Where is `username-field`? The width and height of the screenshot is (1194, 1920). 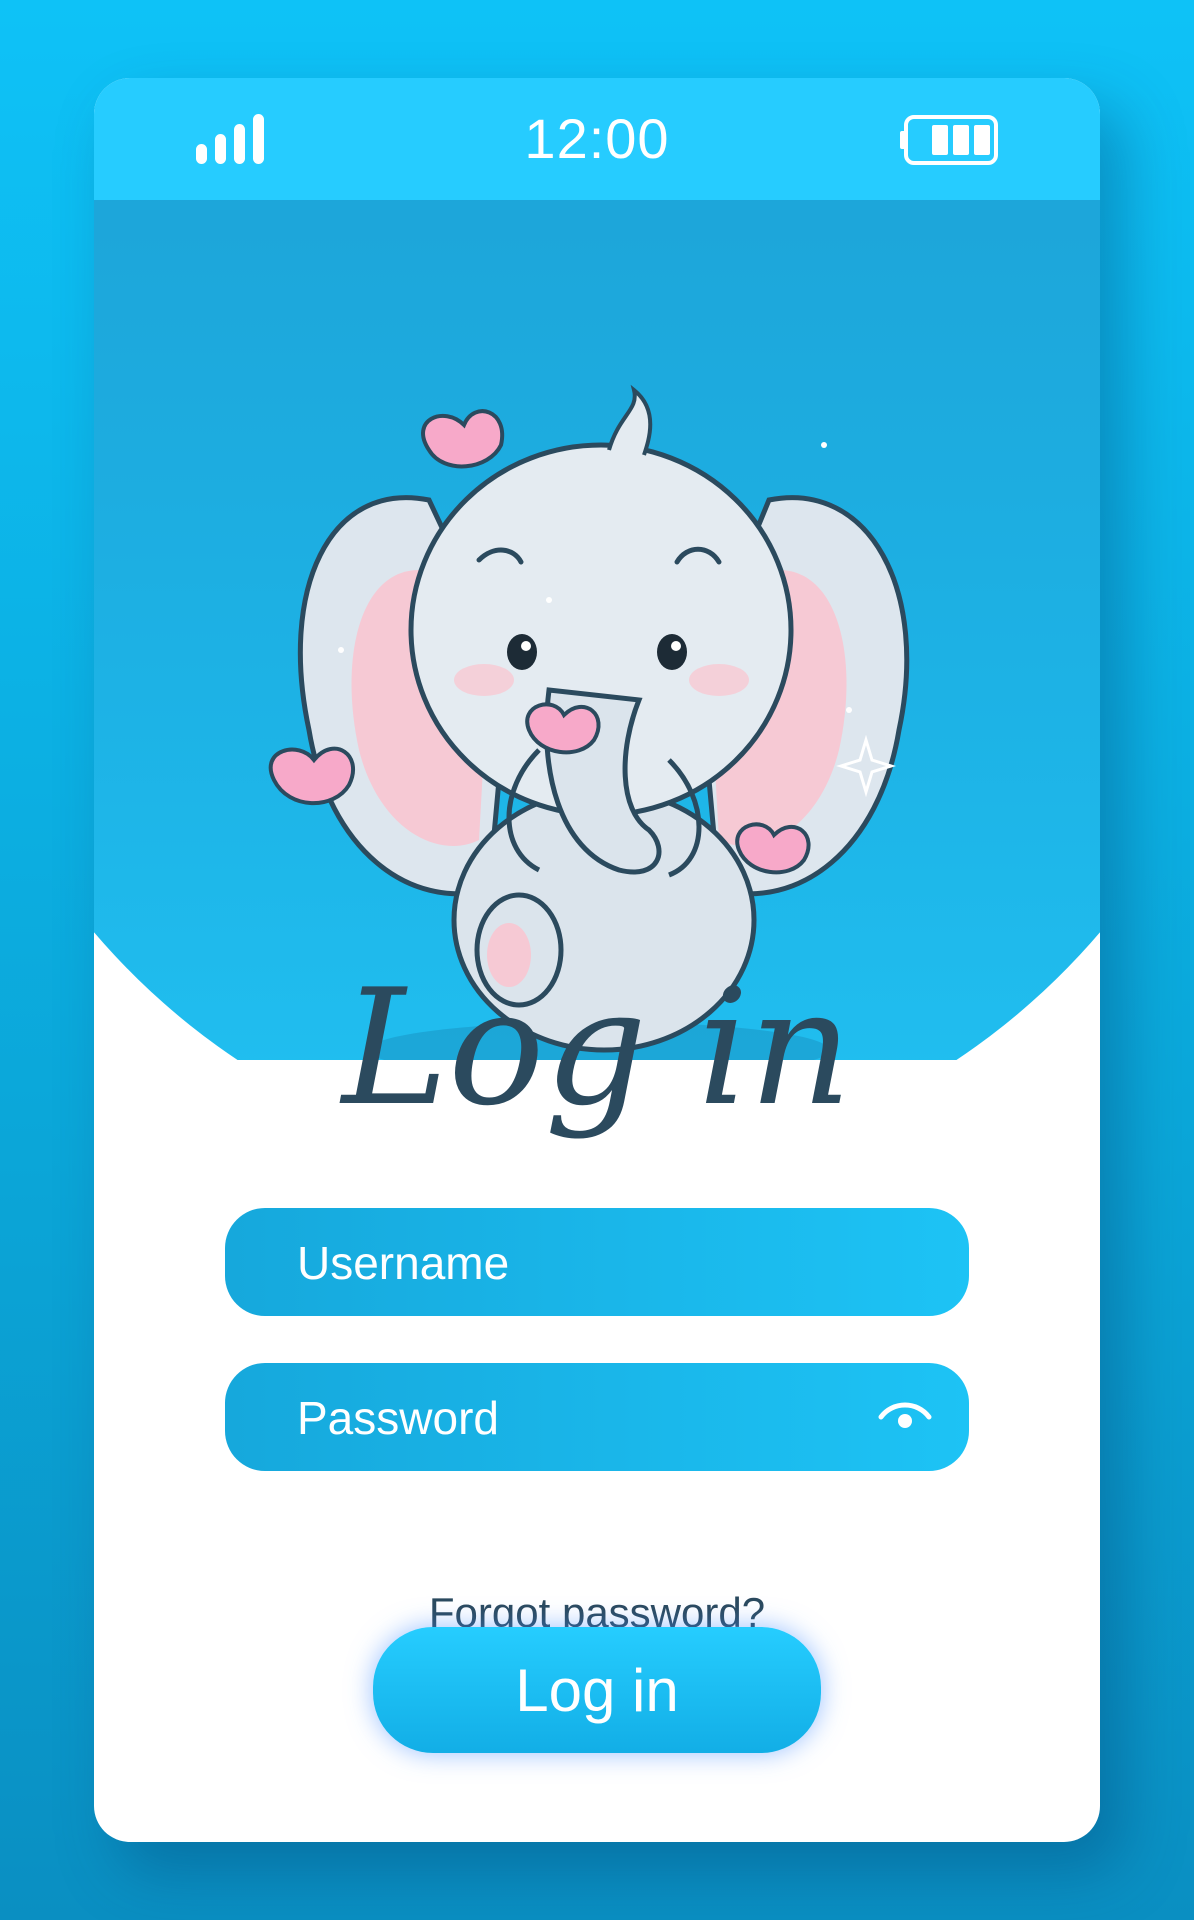 username-field is located at coordinates (597, 1263).